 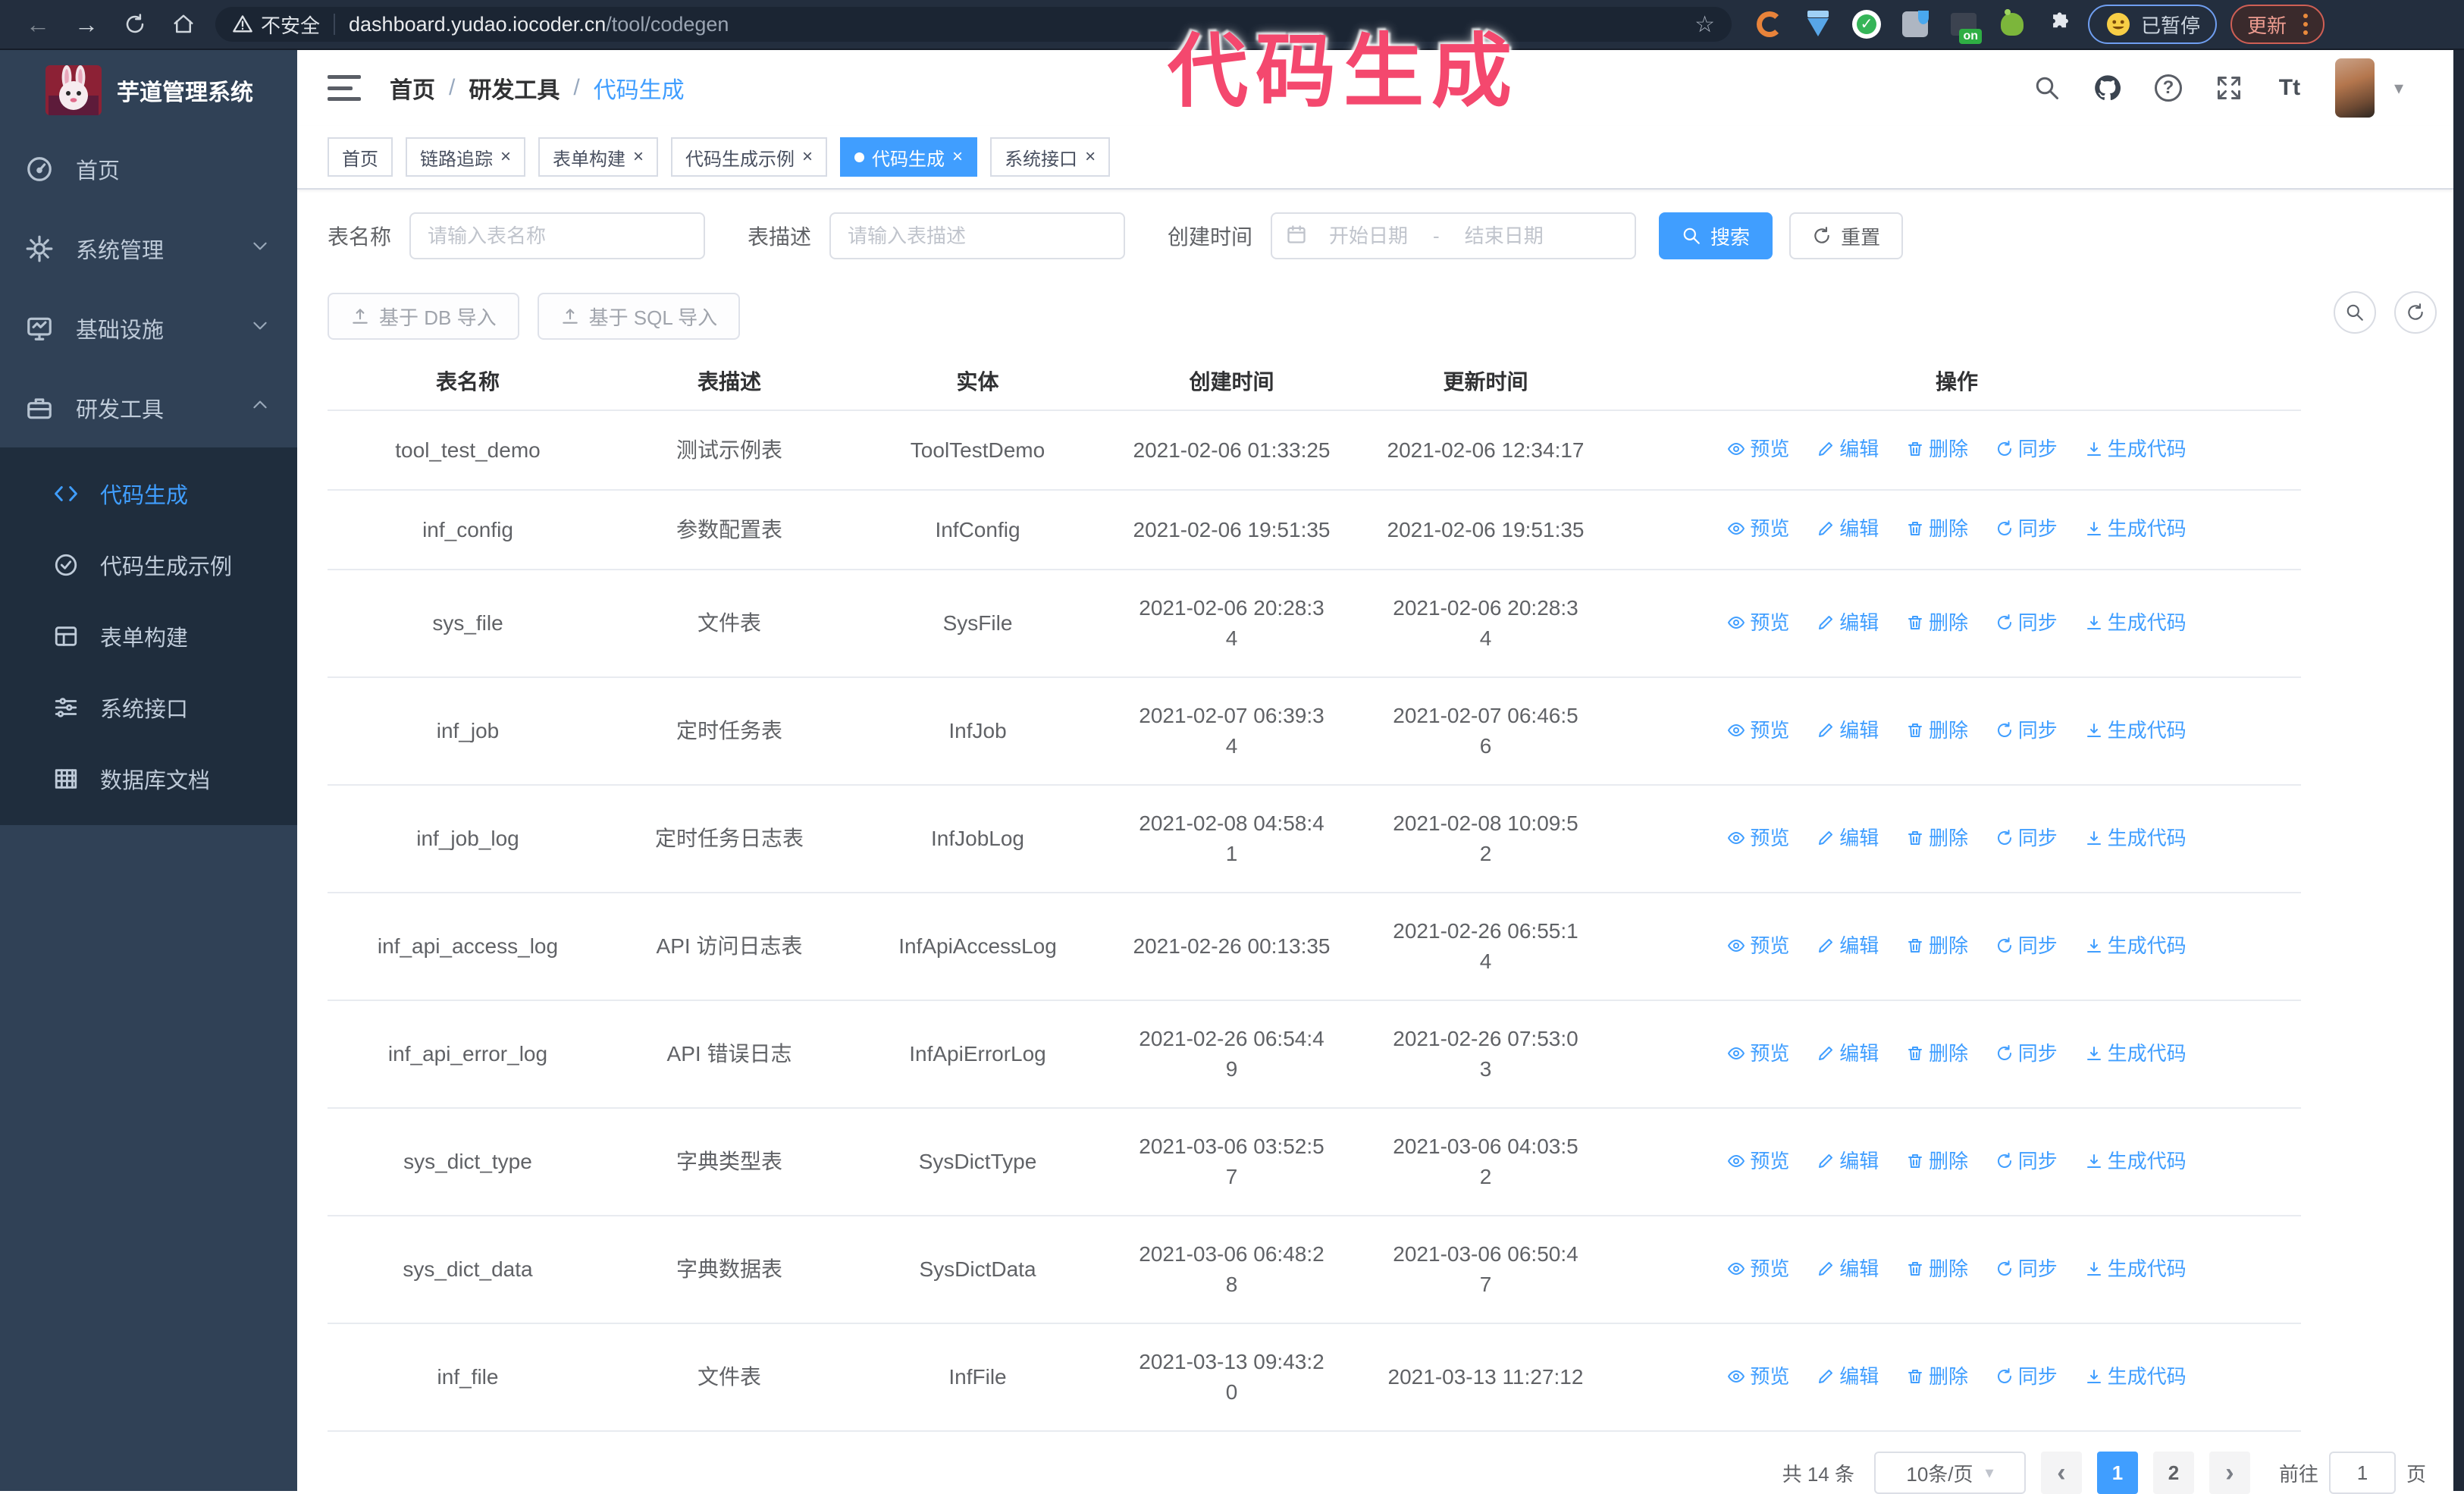 I want to click on browser-forward-icon: →, so click(x=86, y=24).